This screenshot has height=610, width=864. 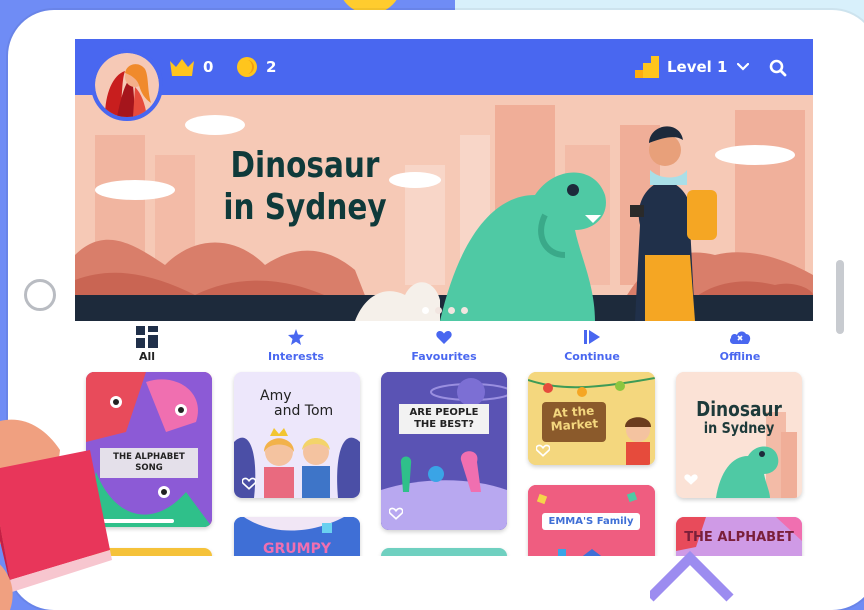 I want to click on card-title: Amy and Tom, so click(x=297, y=403).